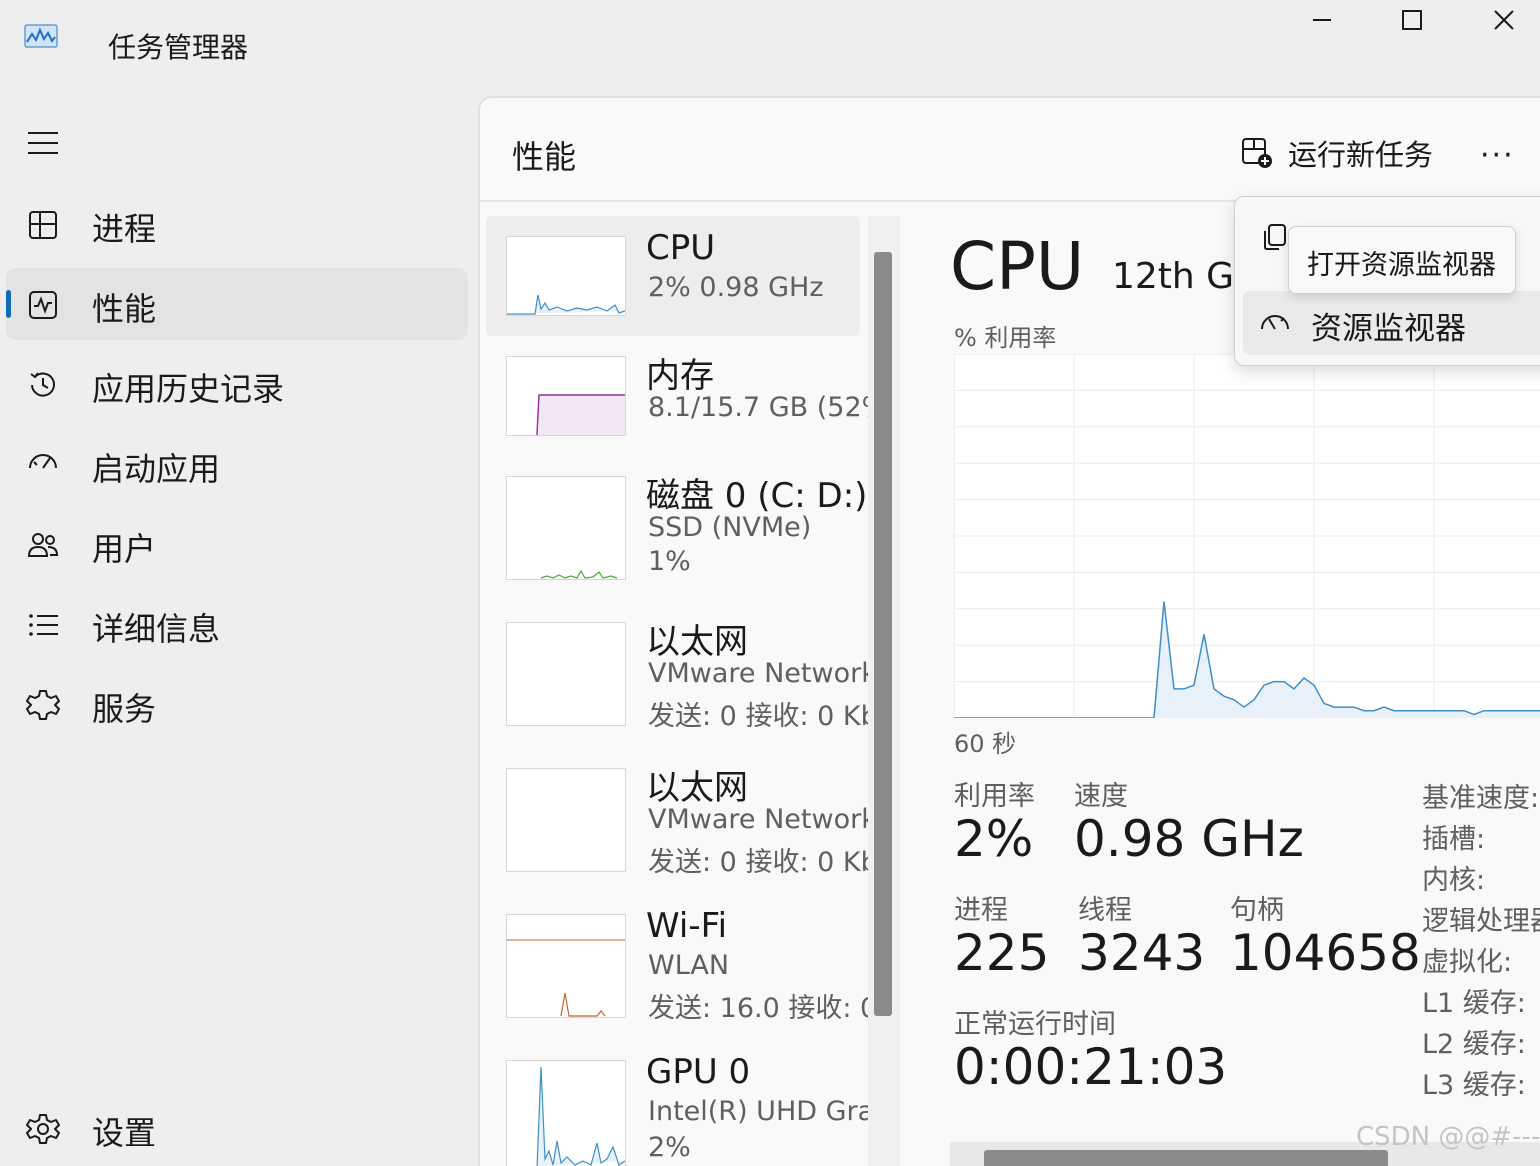  What do you see at coordinates (1257, 910) in the screenshot?
I see `handles-label: 句柄` at bounding box center [1257, 910].